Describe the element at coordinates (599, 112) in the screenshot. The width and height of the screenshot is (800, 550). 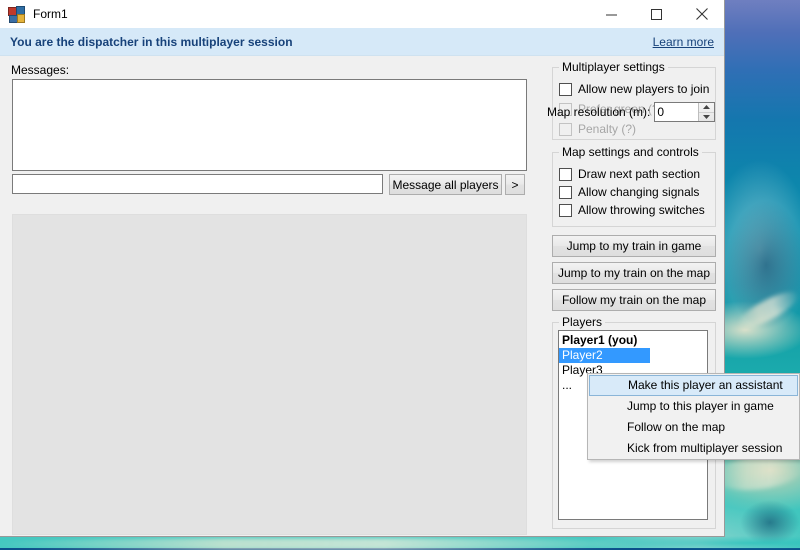
I see `map-resolution-label: Map resolution (m):` at that location.